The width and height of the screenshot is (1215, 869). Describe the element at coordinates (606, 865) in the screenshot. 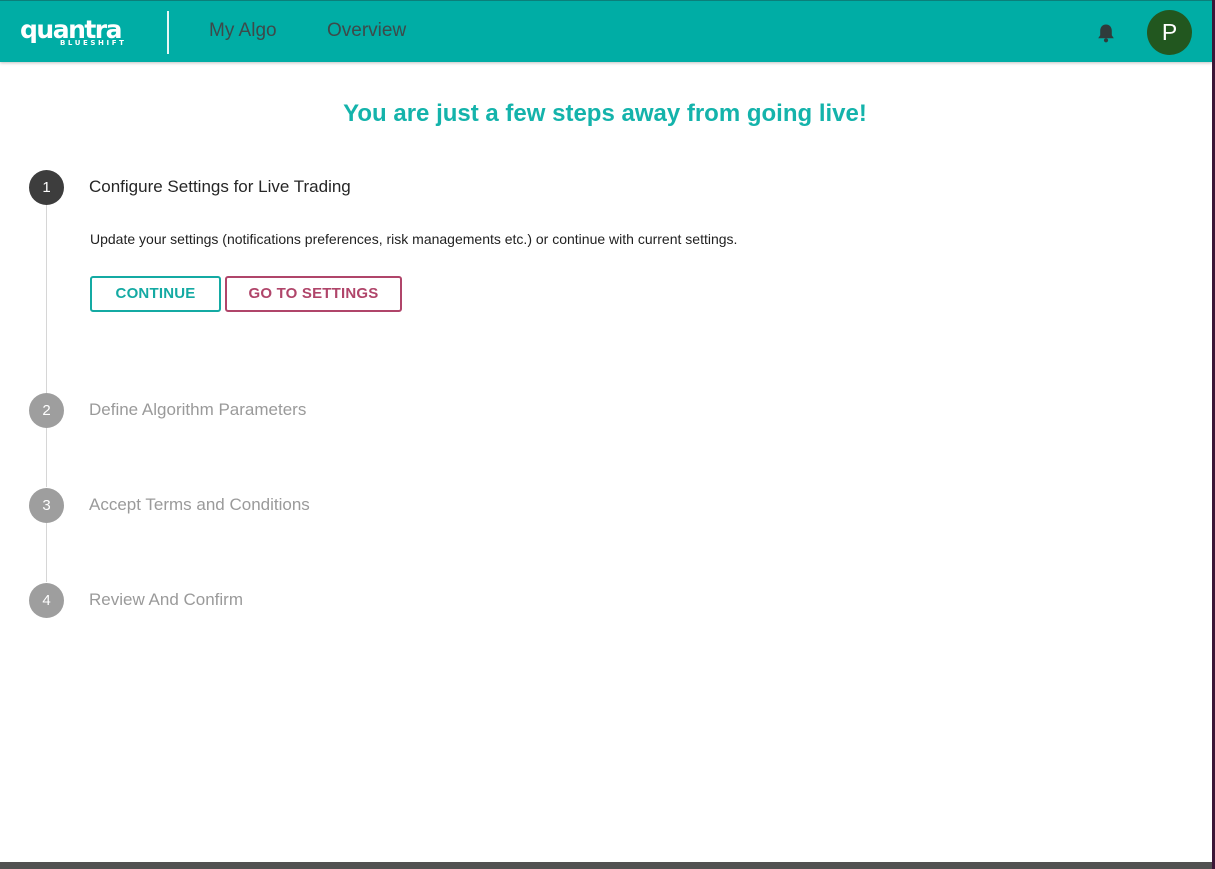

I see `bottom-bar` at that location.